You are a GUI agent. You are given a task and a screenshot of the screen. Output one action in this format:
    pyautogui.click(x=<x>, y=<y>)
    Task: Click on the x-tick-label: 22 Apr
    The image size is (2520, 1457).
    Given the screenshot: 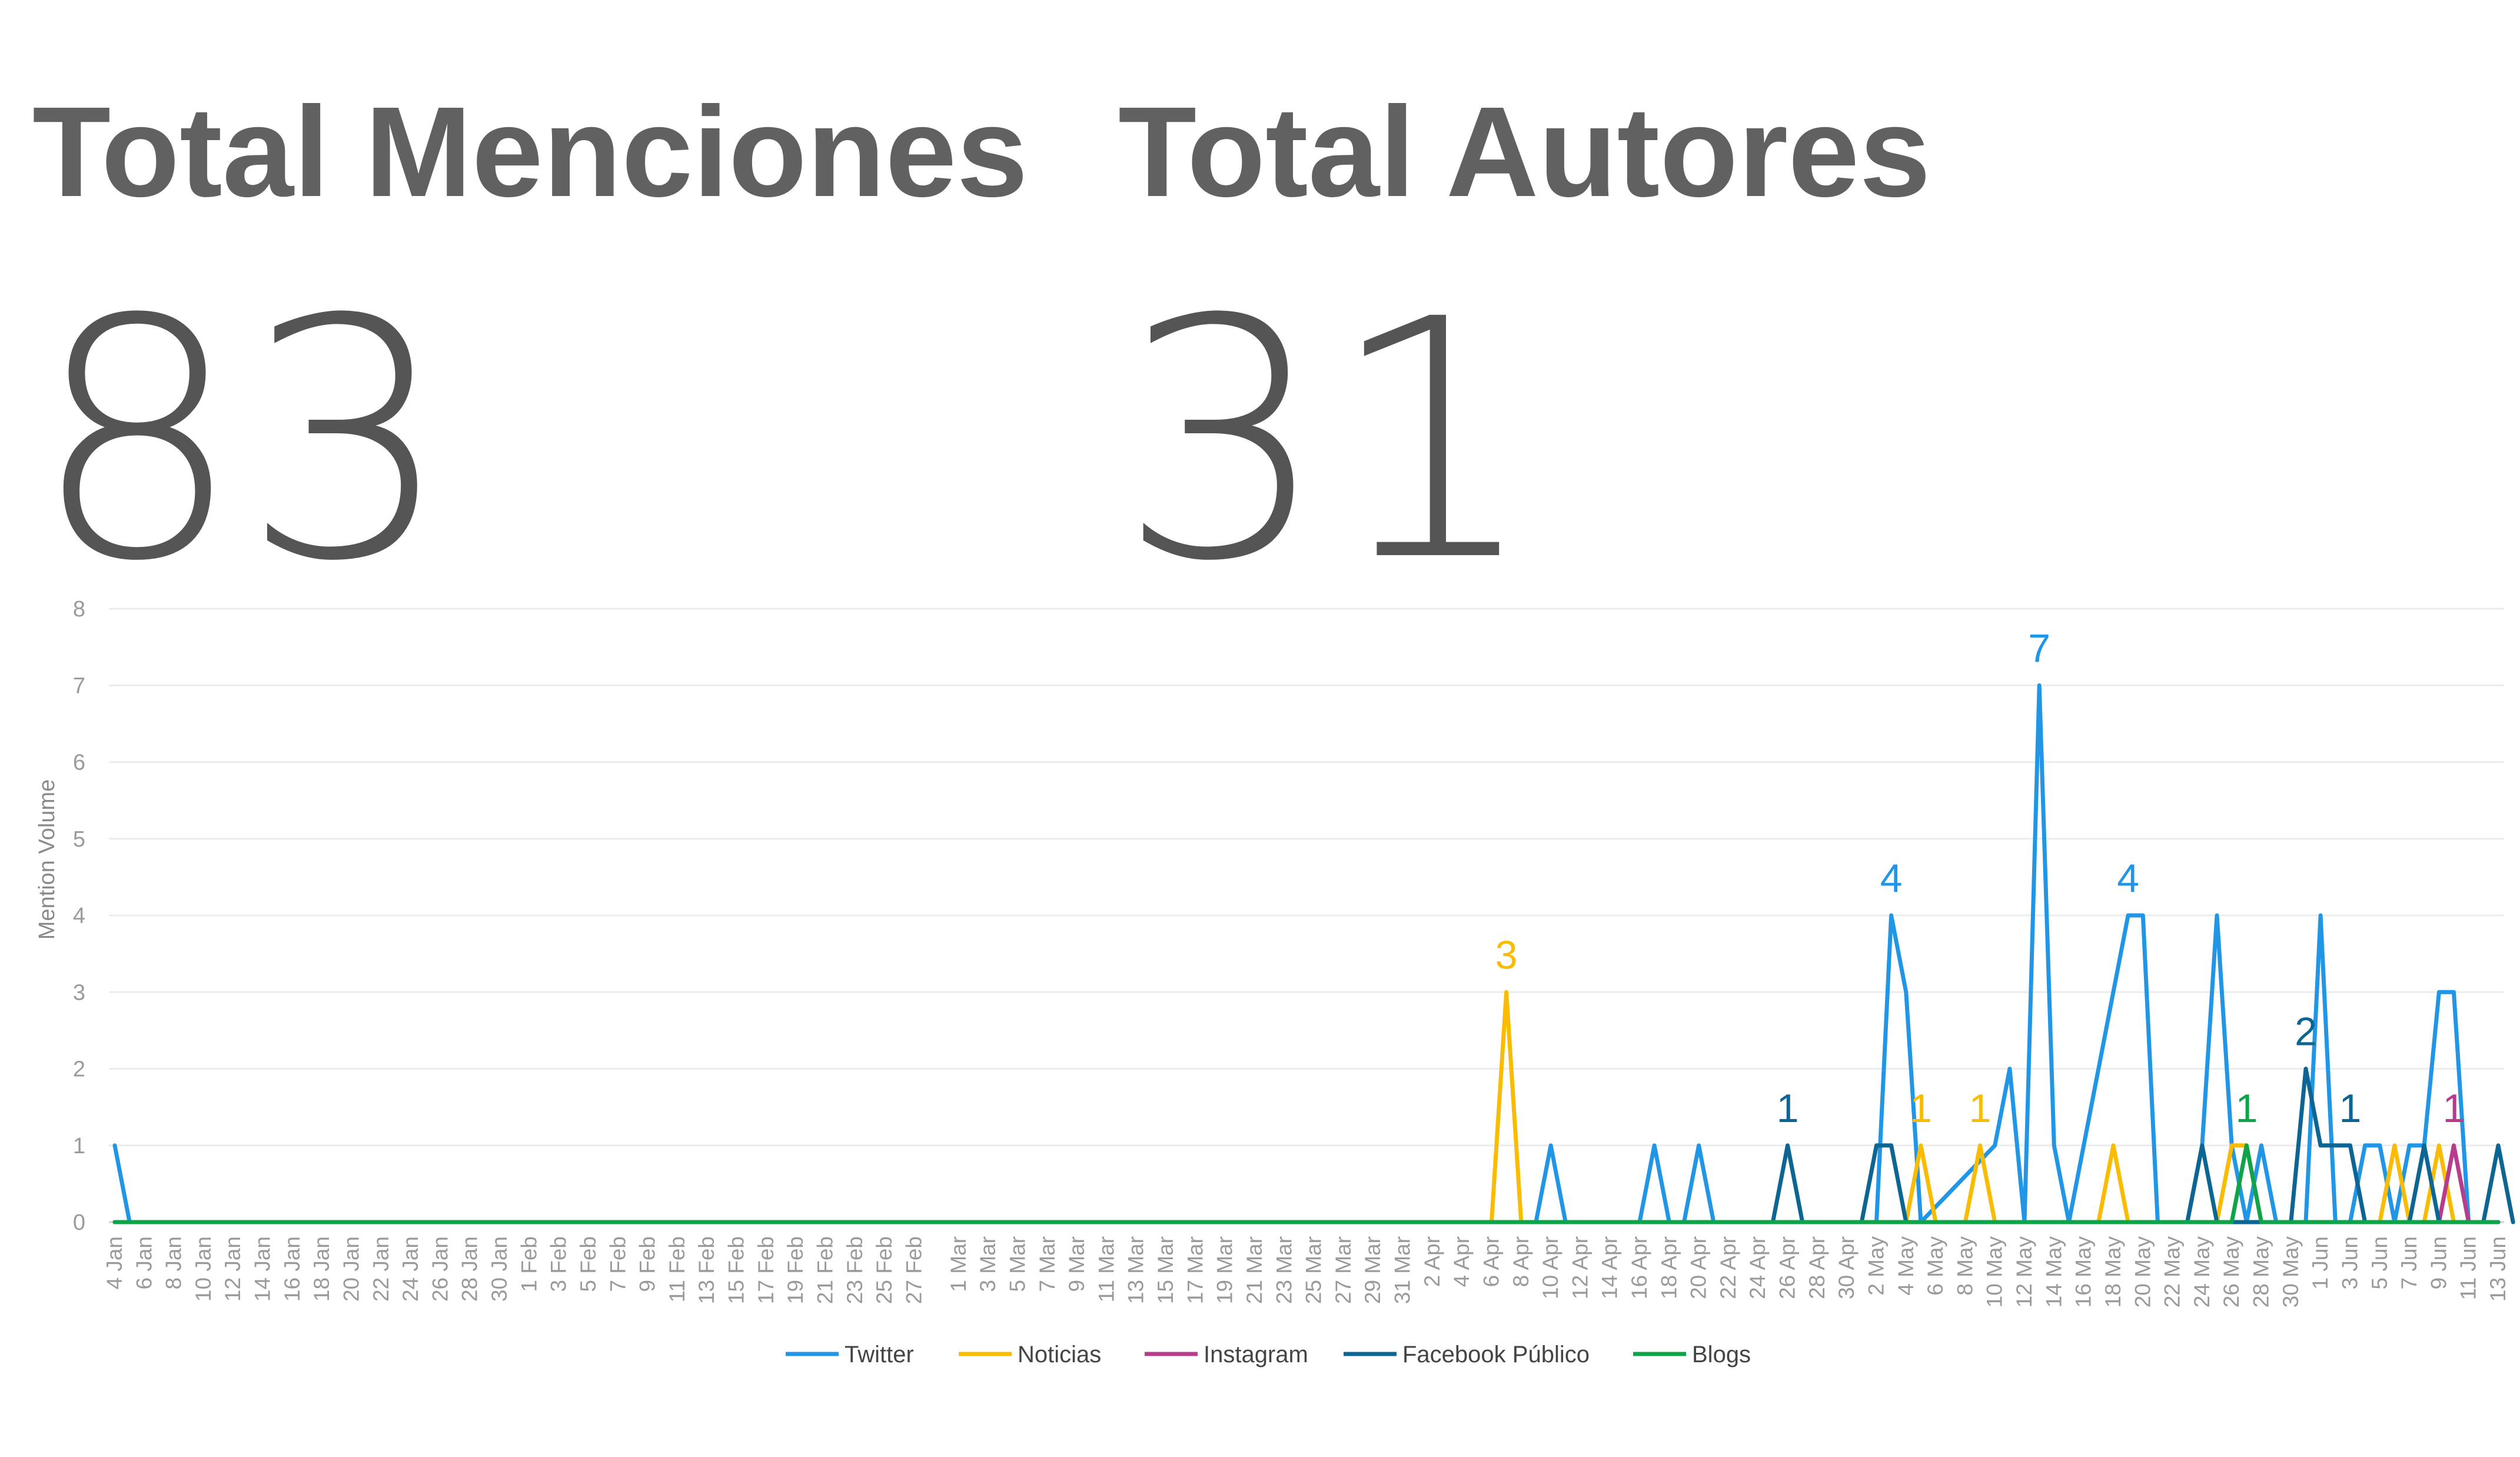 What is the action you would take?
    pyautogui.click(x=1728, y=1267)
    